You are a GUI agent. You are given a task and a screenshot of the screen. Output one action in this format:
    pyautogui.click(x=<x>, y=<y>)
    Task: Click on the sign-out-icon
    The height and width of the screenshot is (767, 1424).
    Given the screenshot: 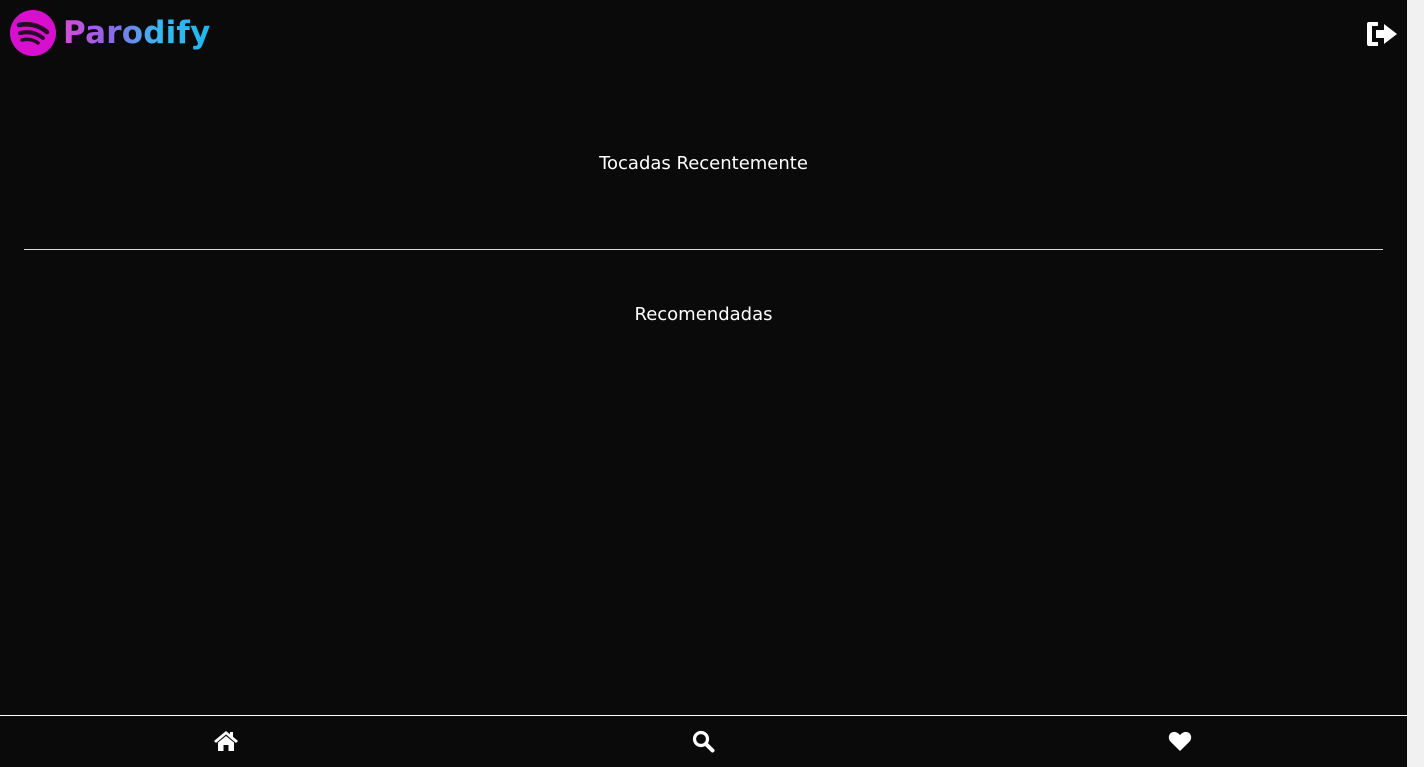 What is the action you would take?
    pyautogui.click(x=1382, y=34)
    